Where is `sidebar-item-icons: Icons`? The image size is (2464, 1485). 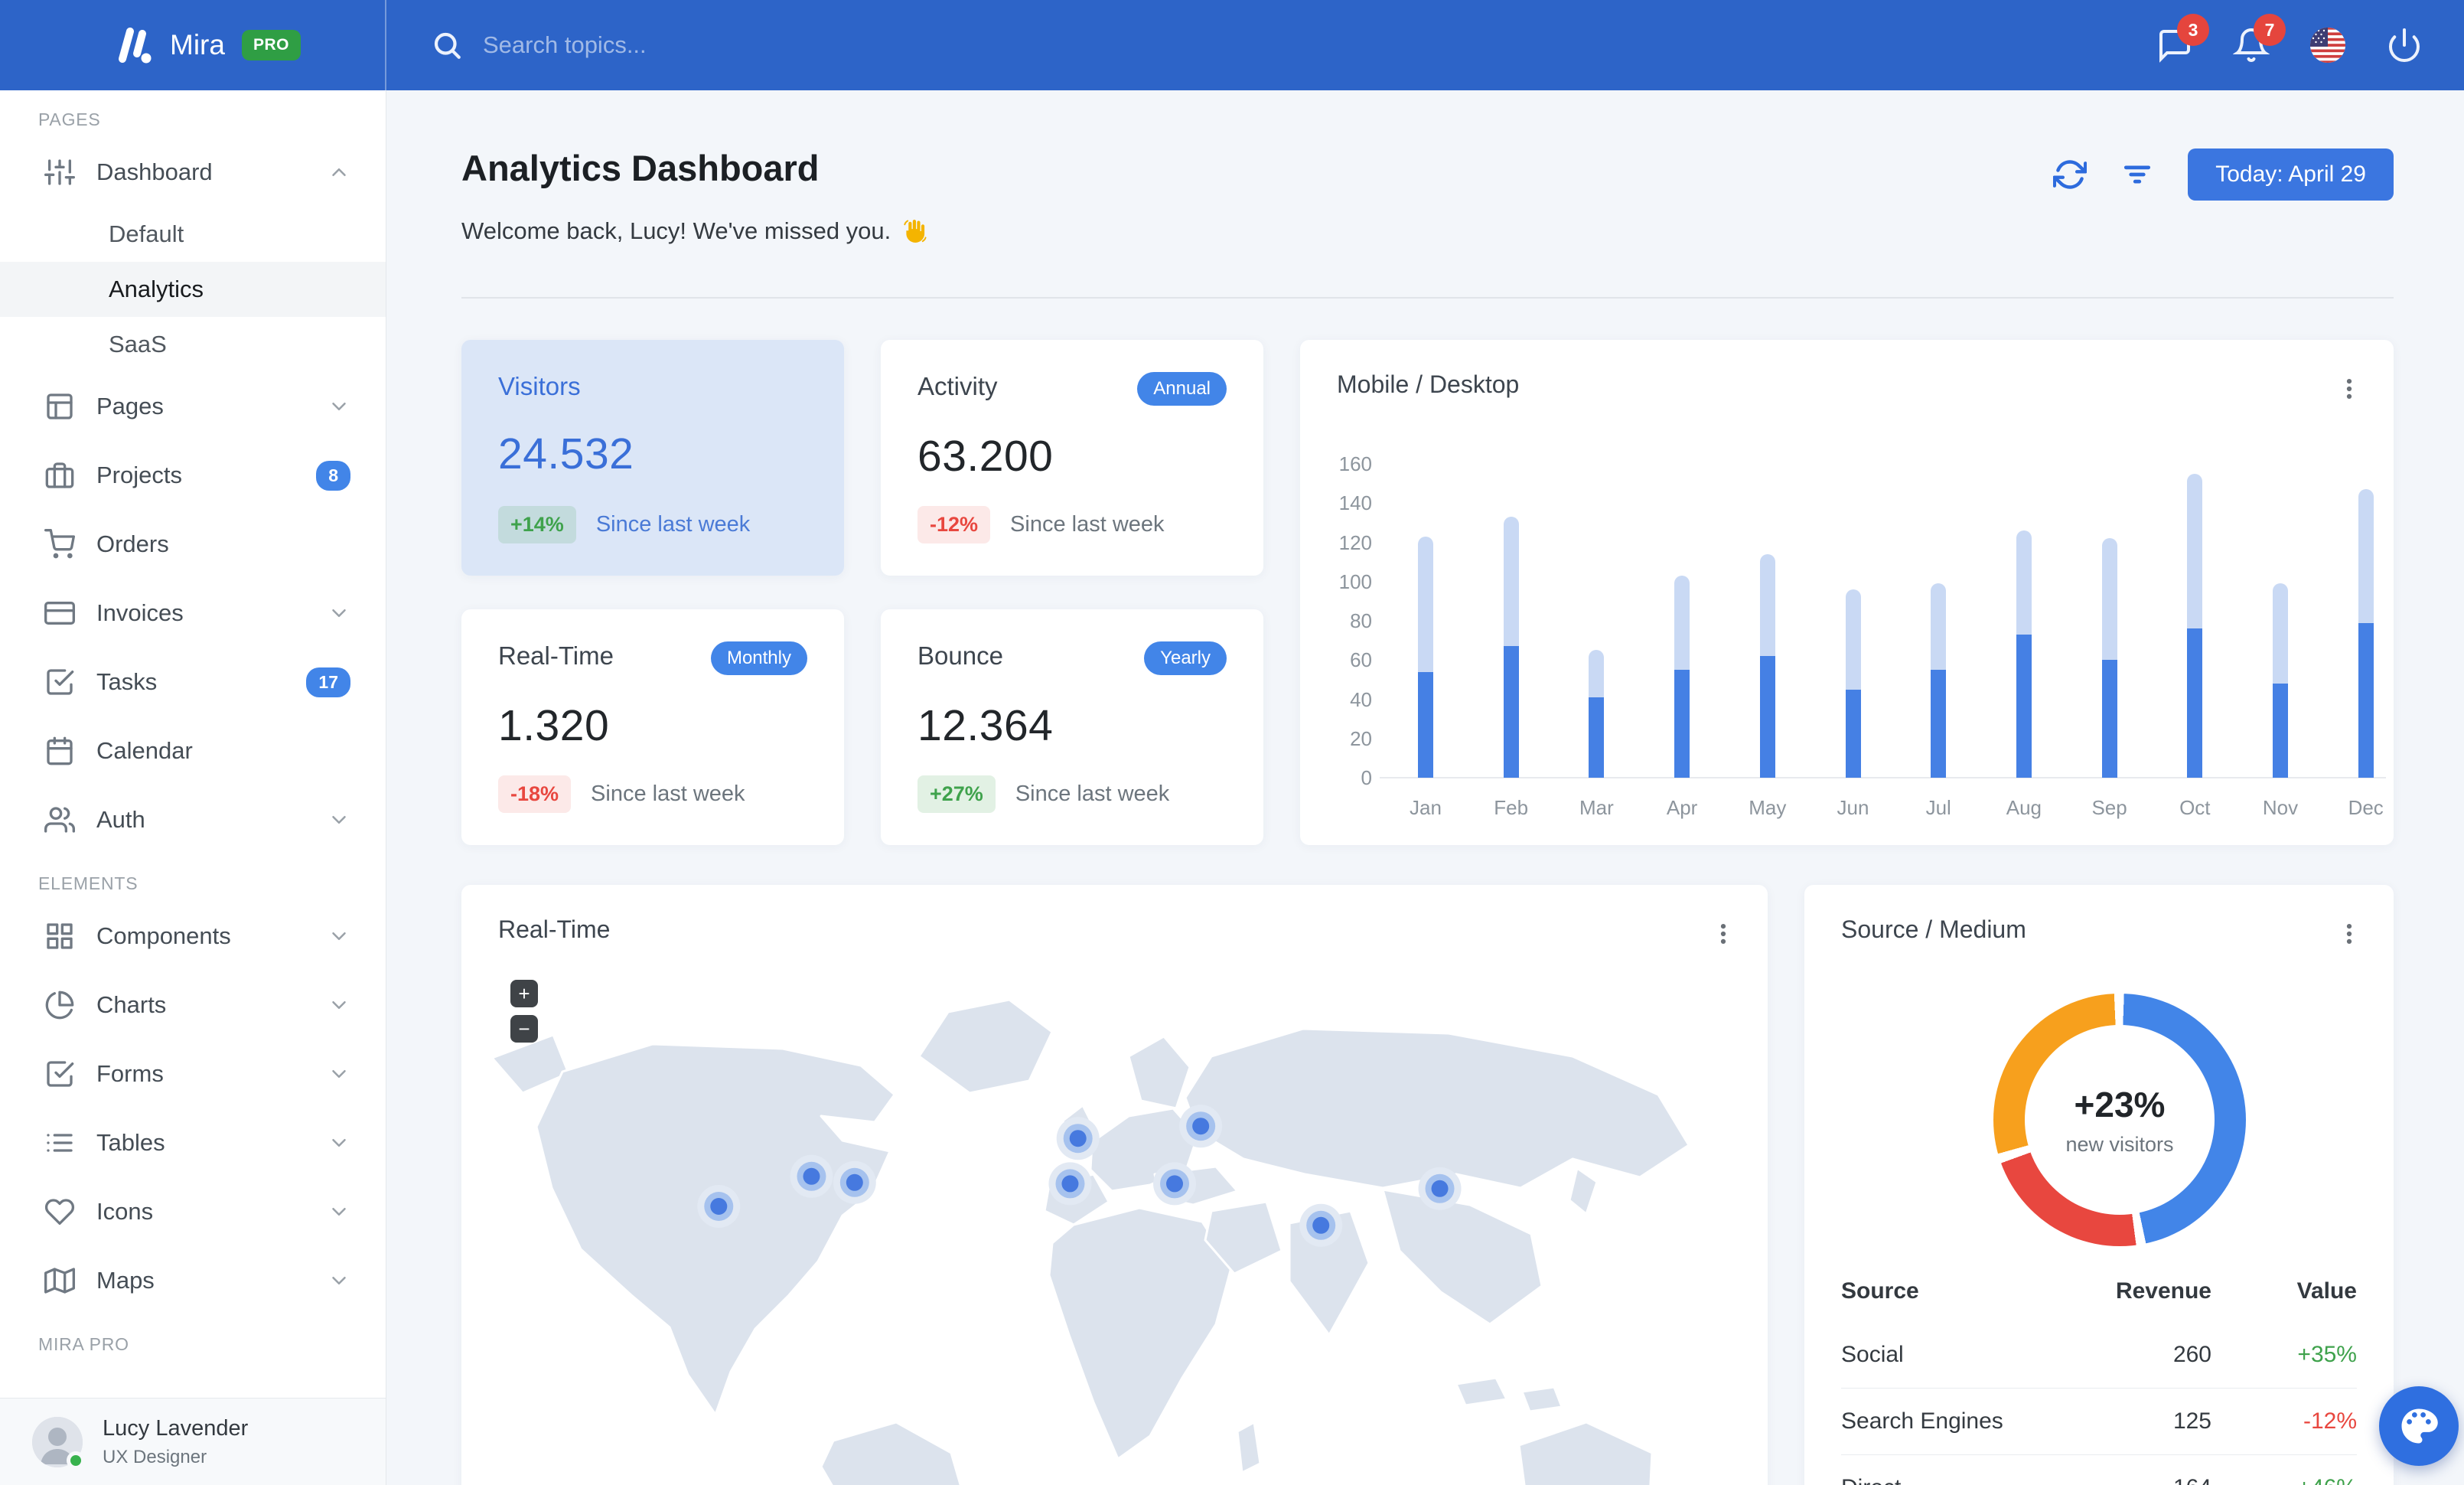
sidebar-item-icons: Icons is located at coordinates (193, 1211).